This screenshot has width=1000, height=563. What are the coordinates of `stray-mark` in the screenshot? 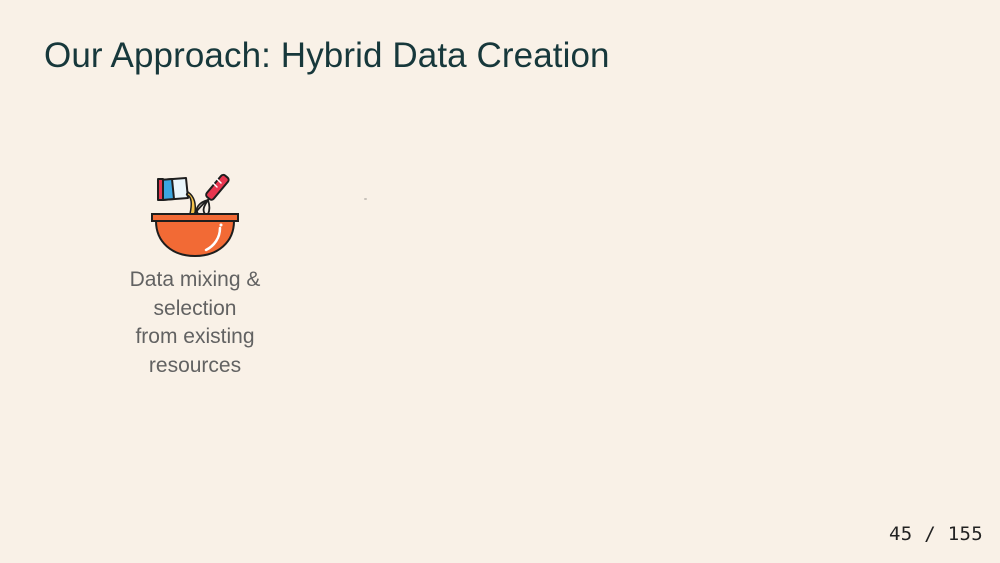 It's located at (365, 199).